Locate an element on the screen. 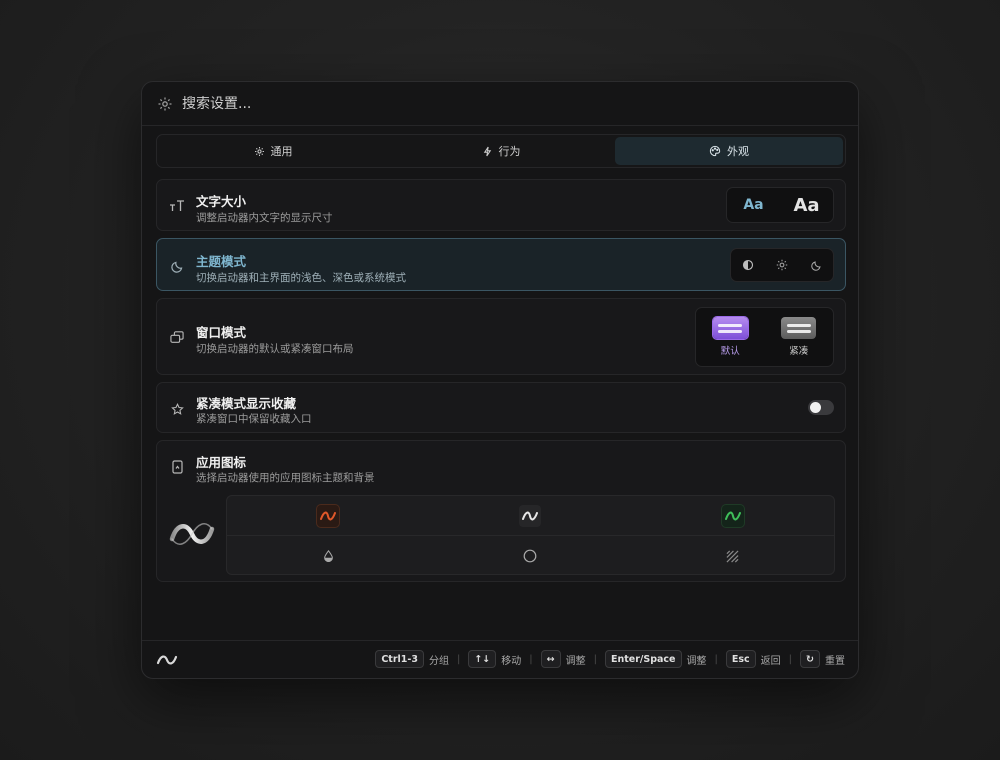 This screenshot has width=1000, height=760. bolt-icon is located at coordinates (487, 151).